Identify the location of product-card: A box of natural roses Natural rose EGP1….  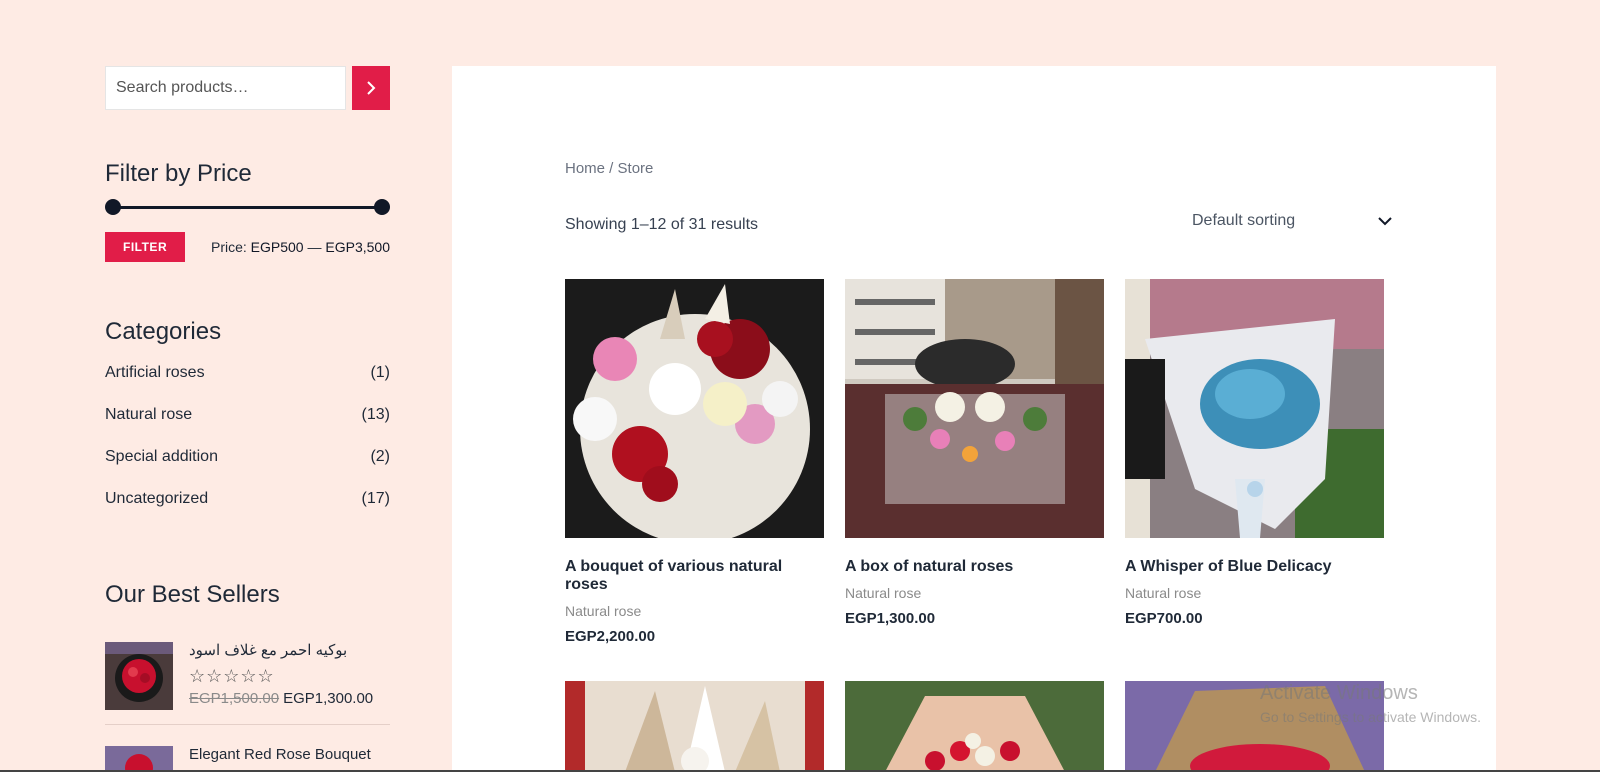
(974, 453).